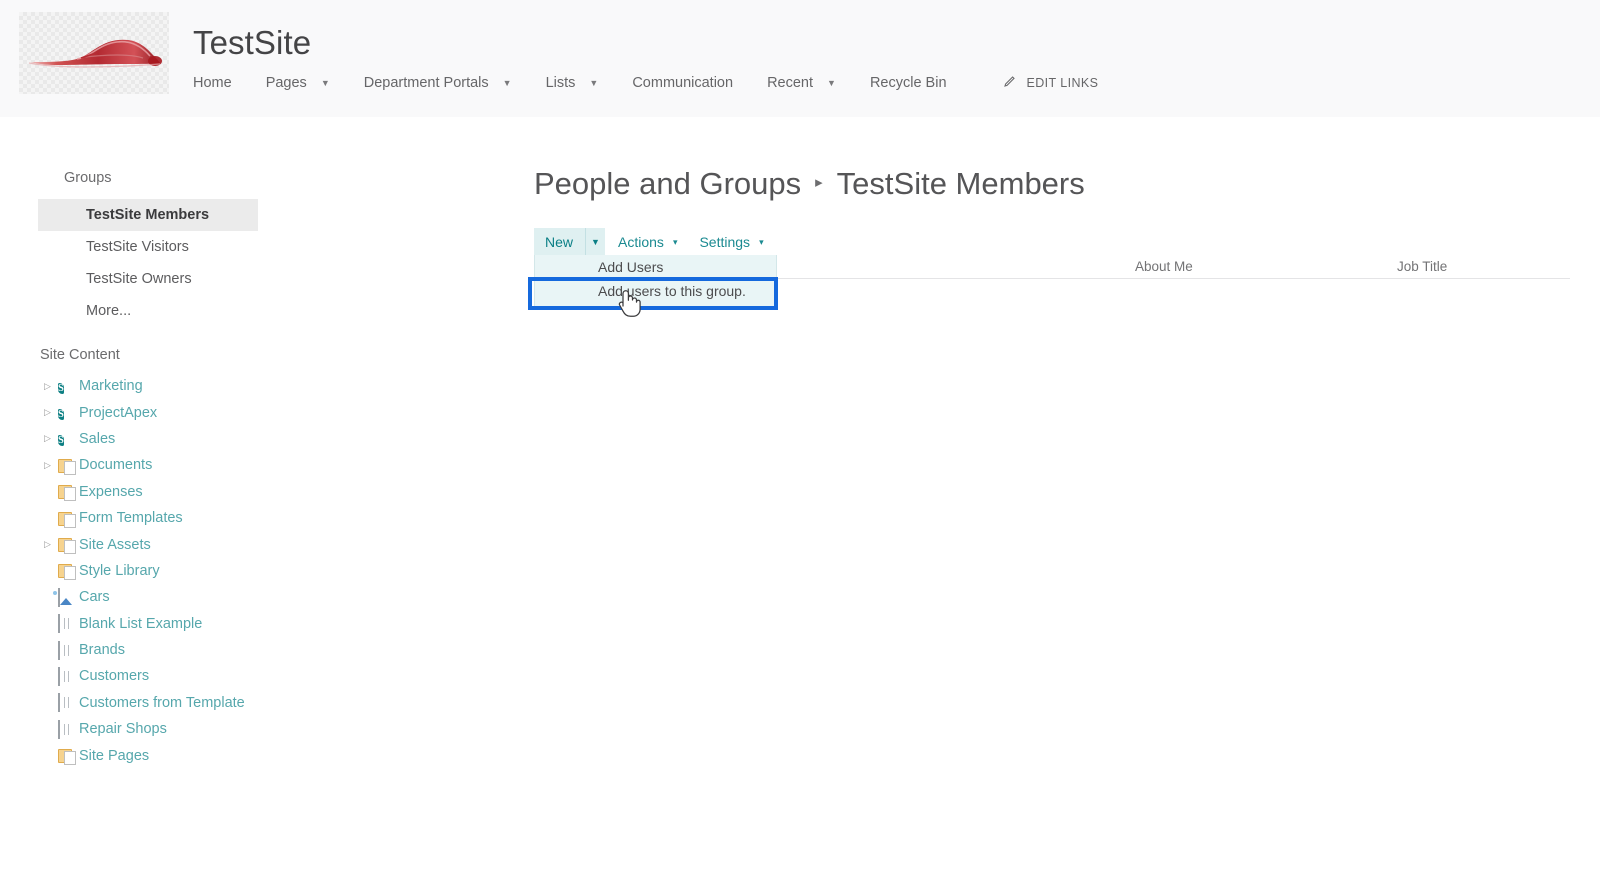 The width and height of the screenshot is (1600, 888). What do you see at coordinates (560, 83) in the screenshot?
I see `nav-item-label: Lists` at bounding box center [560, 83].